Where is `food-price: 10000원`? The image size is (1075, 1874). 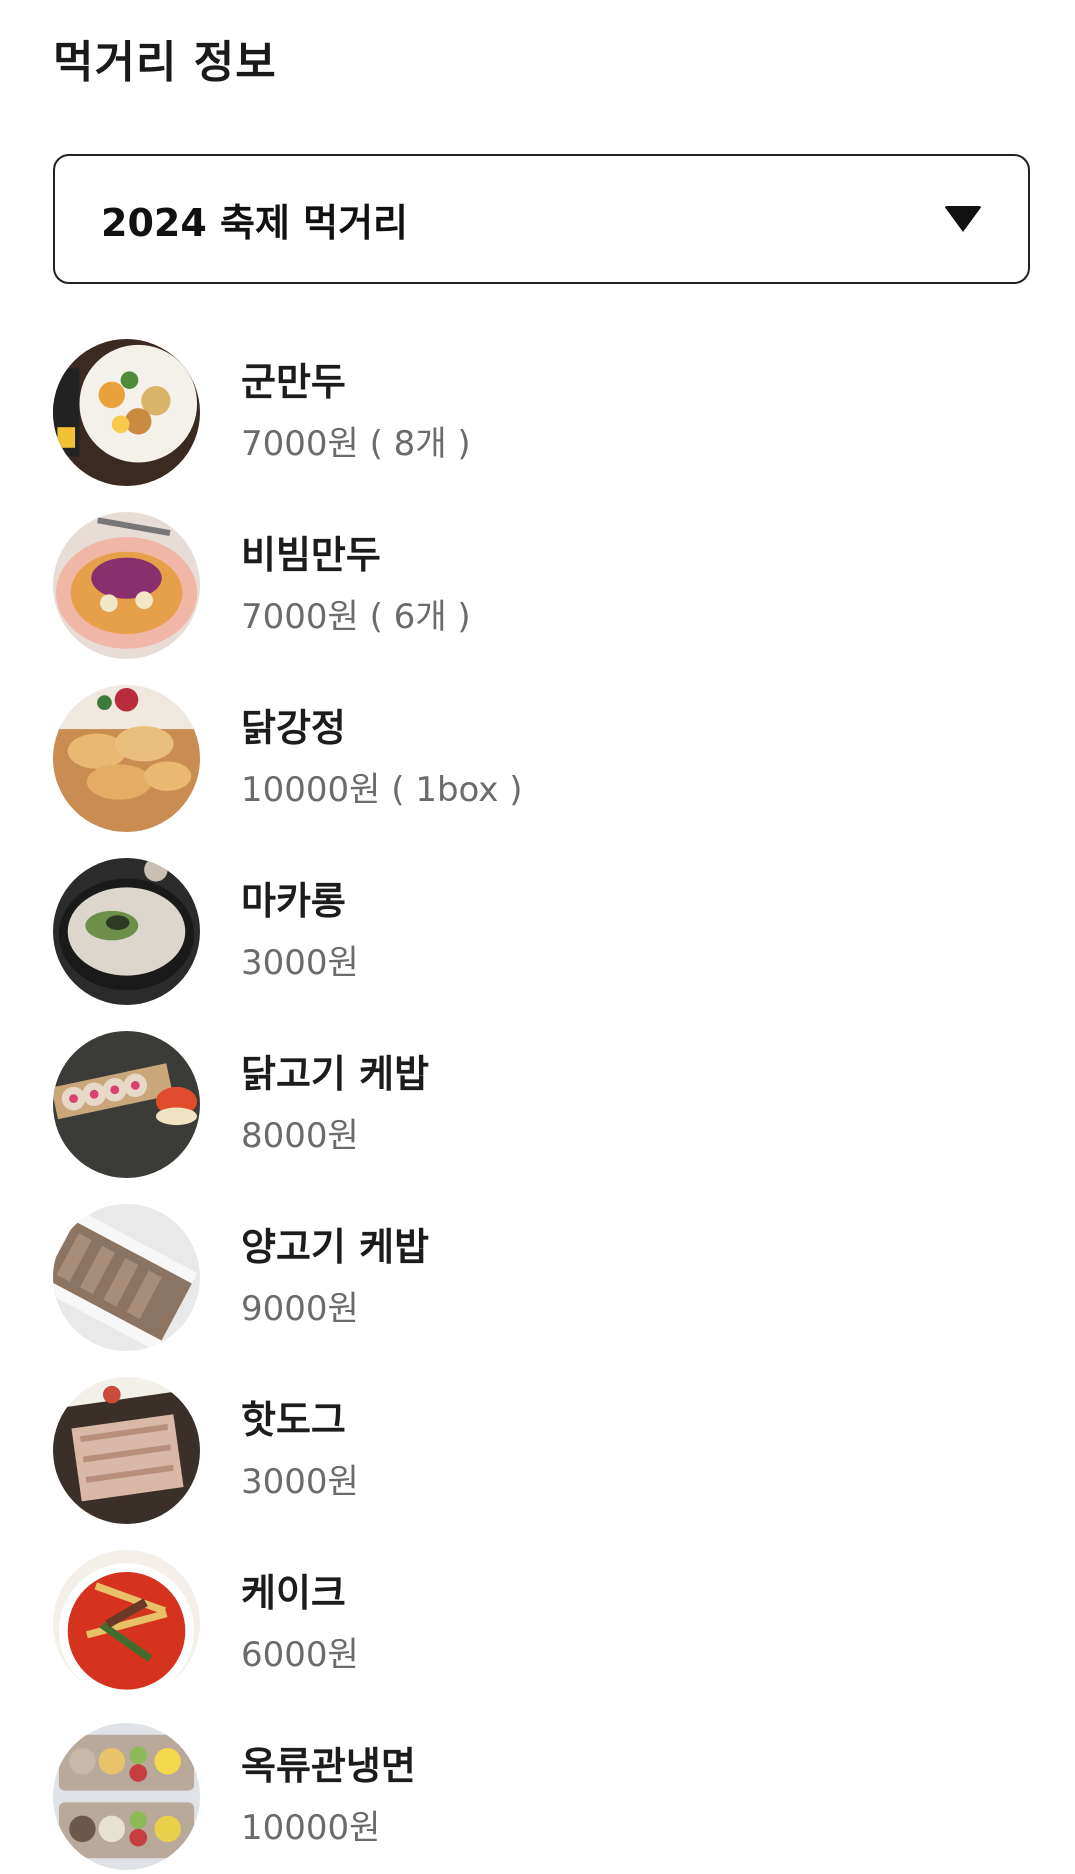
food-price: 10000원 is located at coordinates (311, 1827).